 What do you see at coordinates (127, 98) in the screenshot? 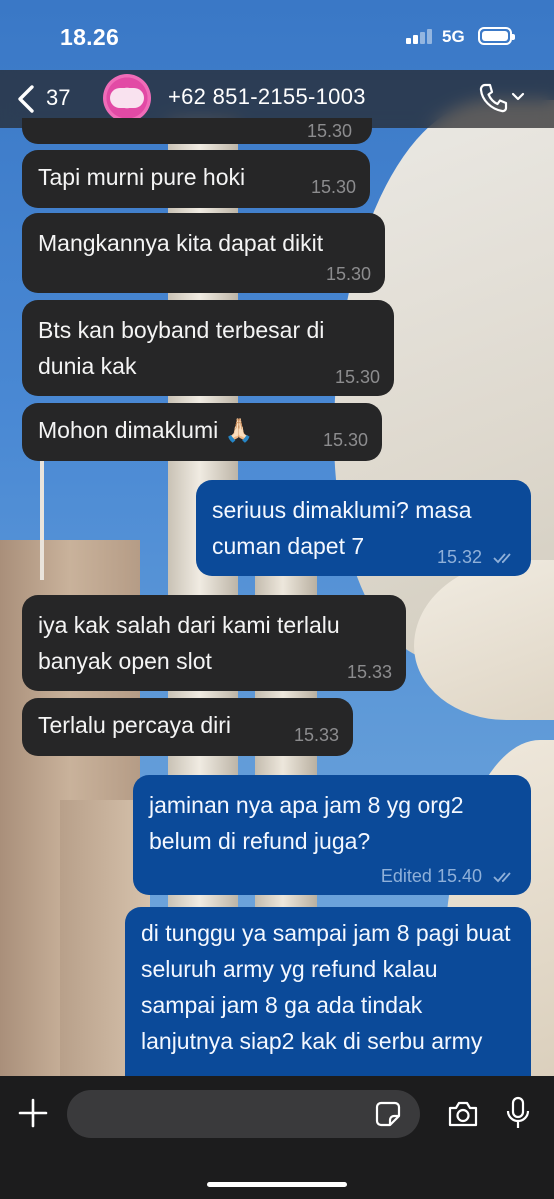
I see `avatar` at bounding box center [127, 98].